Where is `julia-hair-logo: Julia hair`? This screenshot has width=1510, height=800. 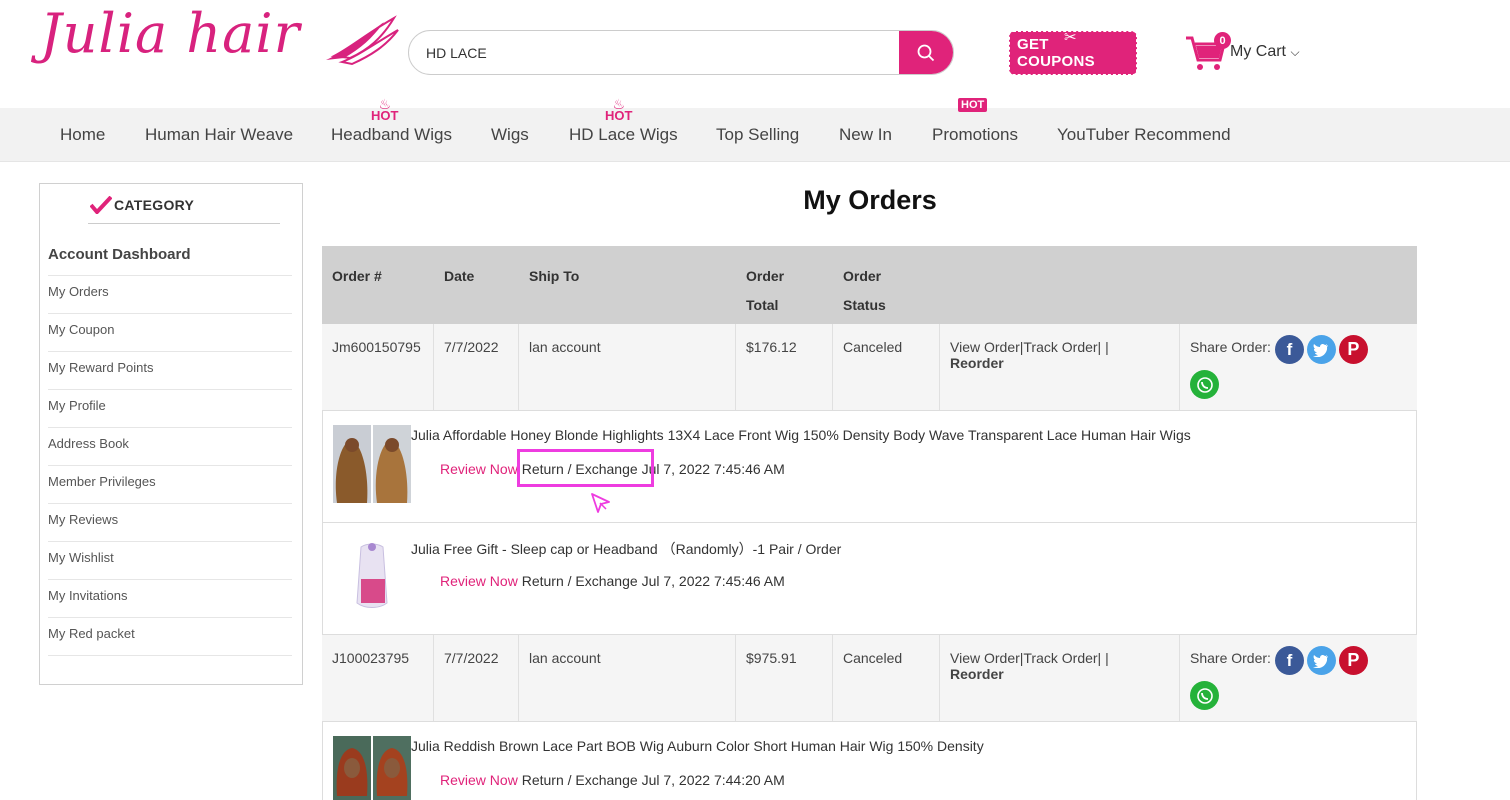
julia-hair-logo: Julia hair is located at coordinates (219, 42).